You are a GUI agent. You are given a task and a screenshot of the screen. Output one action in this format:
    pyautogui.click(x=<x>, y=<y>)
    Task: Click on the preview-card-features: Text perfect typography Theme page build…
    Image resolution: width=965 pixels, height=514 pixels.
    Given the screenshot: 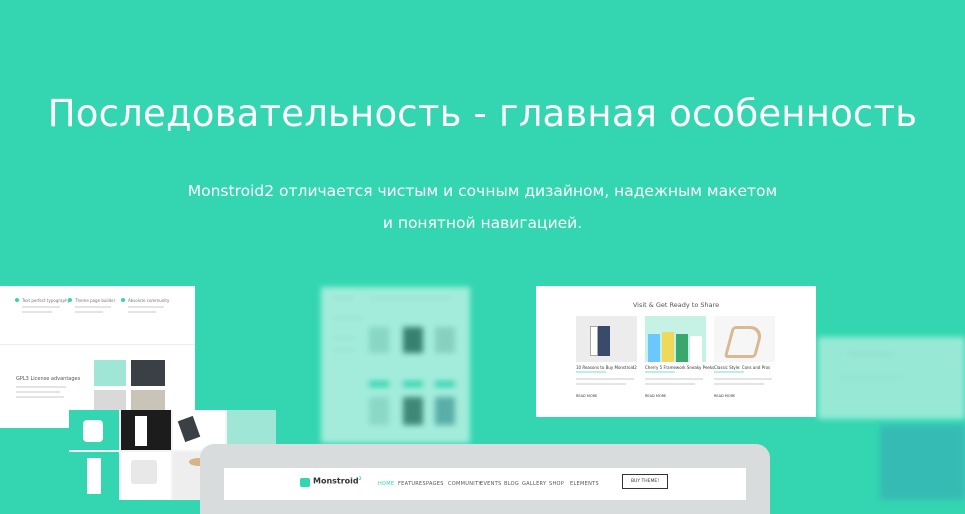 What is the action you would take?
    pyautogui.click(x=97, y=357)
    